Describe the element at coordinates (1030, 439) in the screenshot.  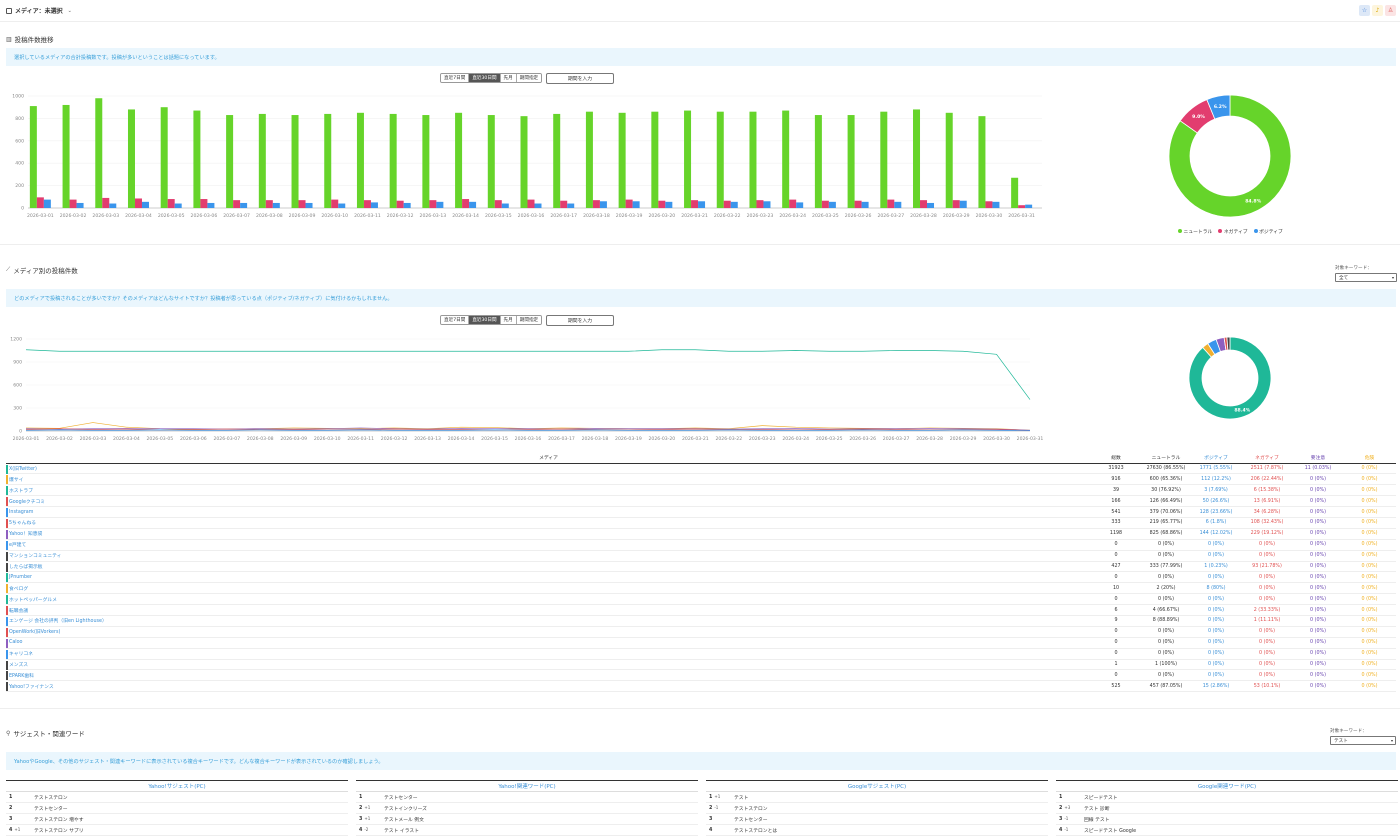
I see `x-tick-label: 2026-03-31` at that location.